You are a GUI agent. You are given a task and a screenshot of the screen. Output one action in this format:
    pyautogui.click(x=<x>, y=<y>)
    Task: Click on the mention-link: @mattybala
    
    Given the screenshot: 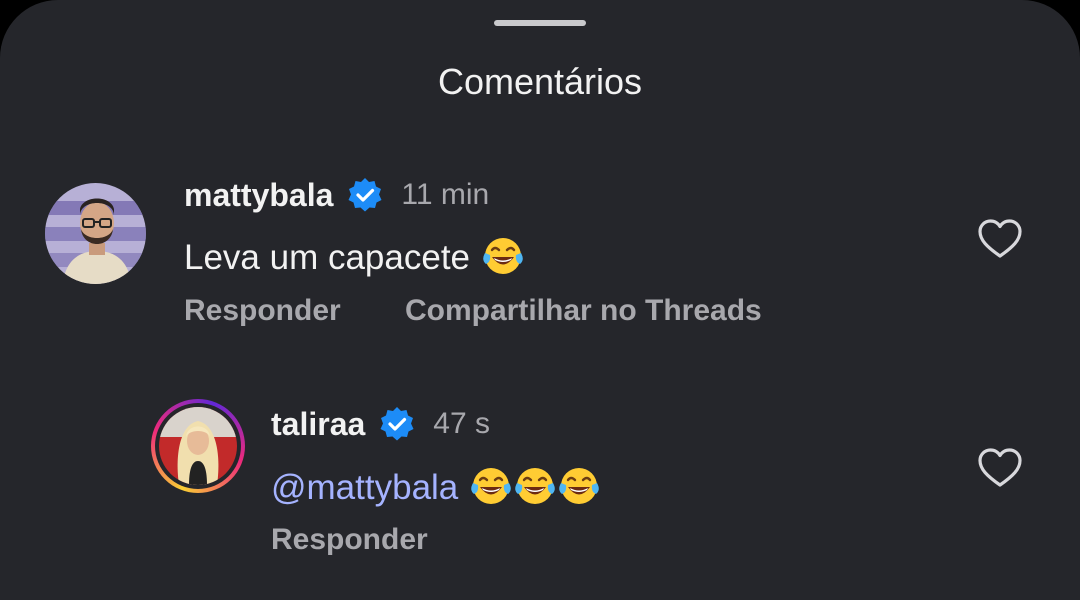 What is the action you would take?
    pyautogui.click(x=364, y=487)
    